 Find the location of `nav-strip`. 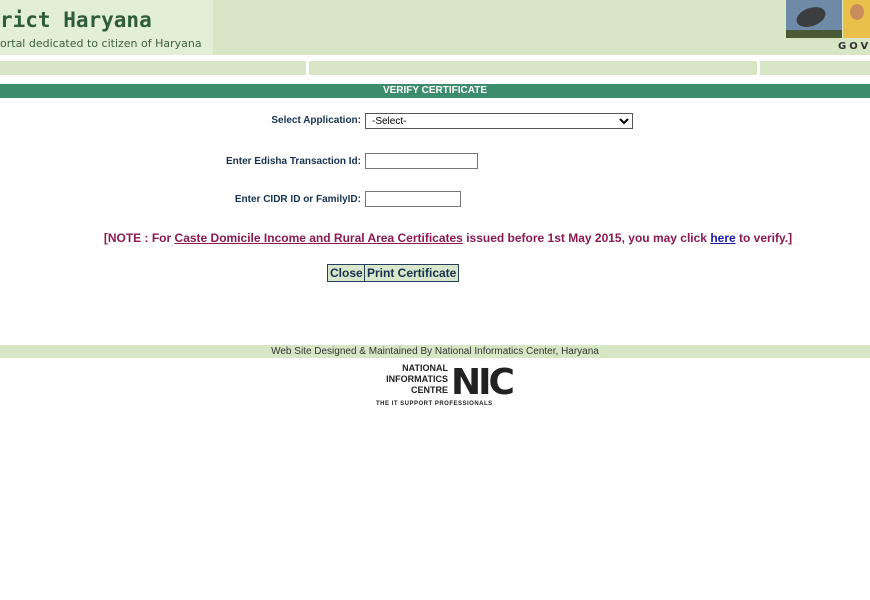

nav-strip is located at coordinates (435, 68).